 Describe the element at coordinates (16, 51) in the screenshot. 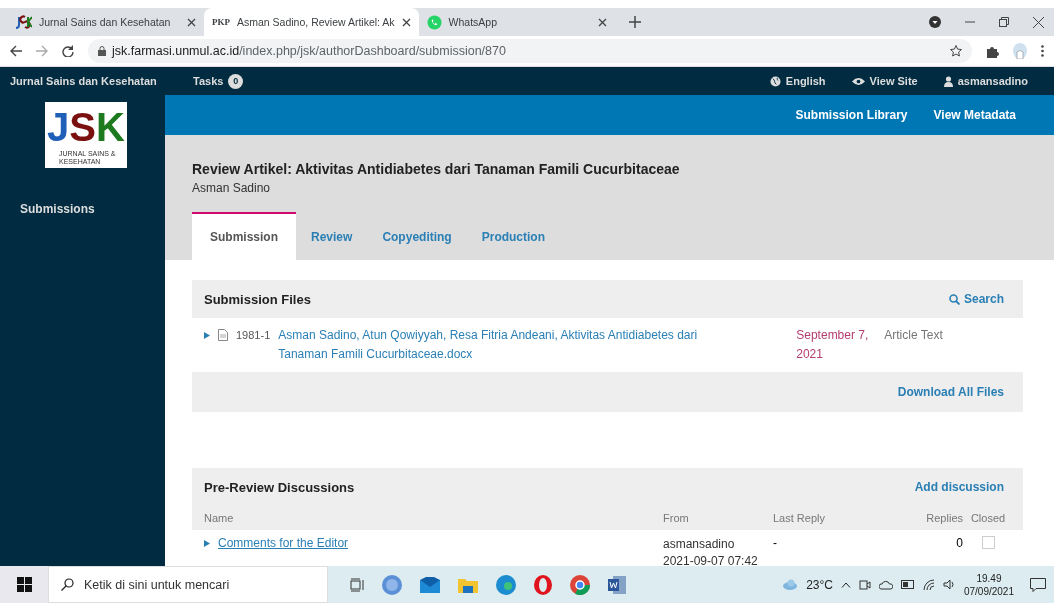

I see `back-icon` at that location.